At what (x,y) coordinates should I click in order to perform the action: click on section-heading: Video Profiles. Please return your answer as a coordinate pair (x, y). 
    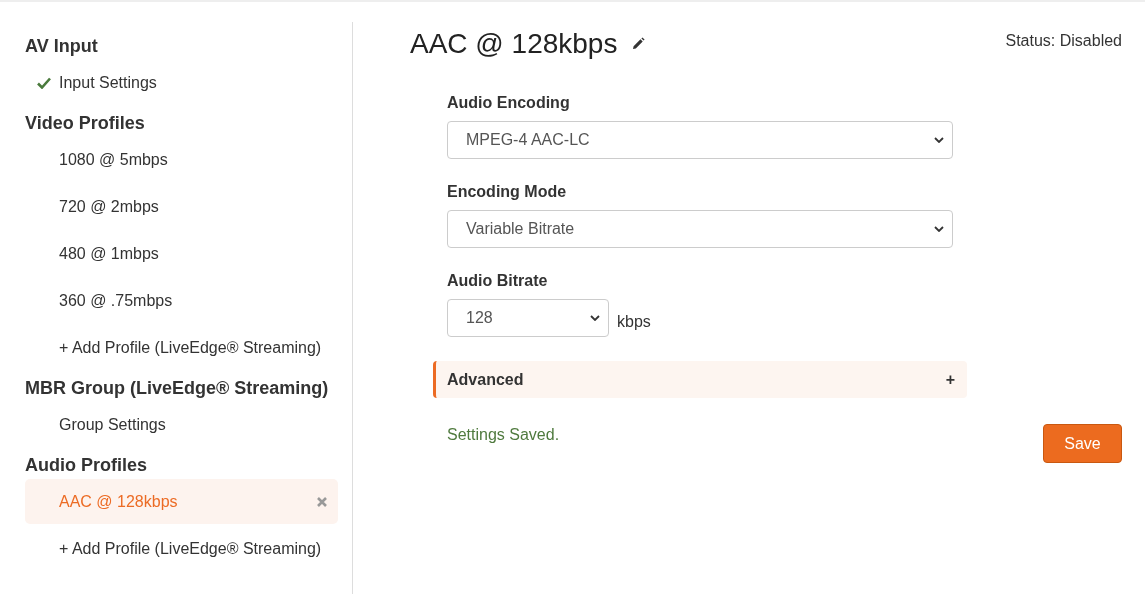
    Looking at the image, I should click on (85, 124).